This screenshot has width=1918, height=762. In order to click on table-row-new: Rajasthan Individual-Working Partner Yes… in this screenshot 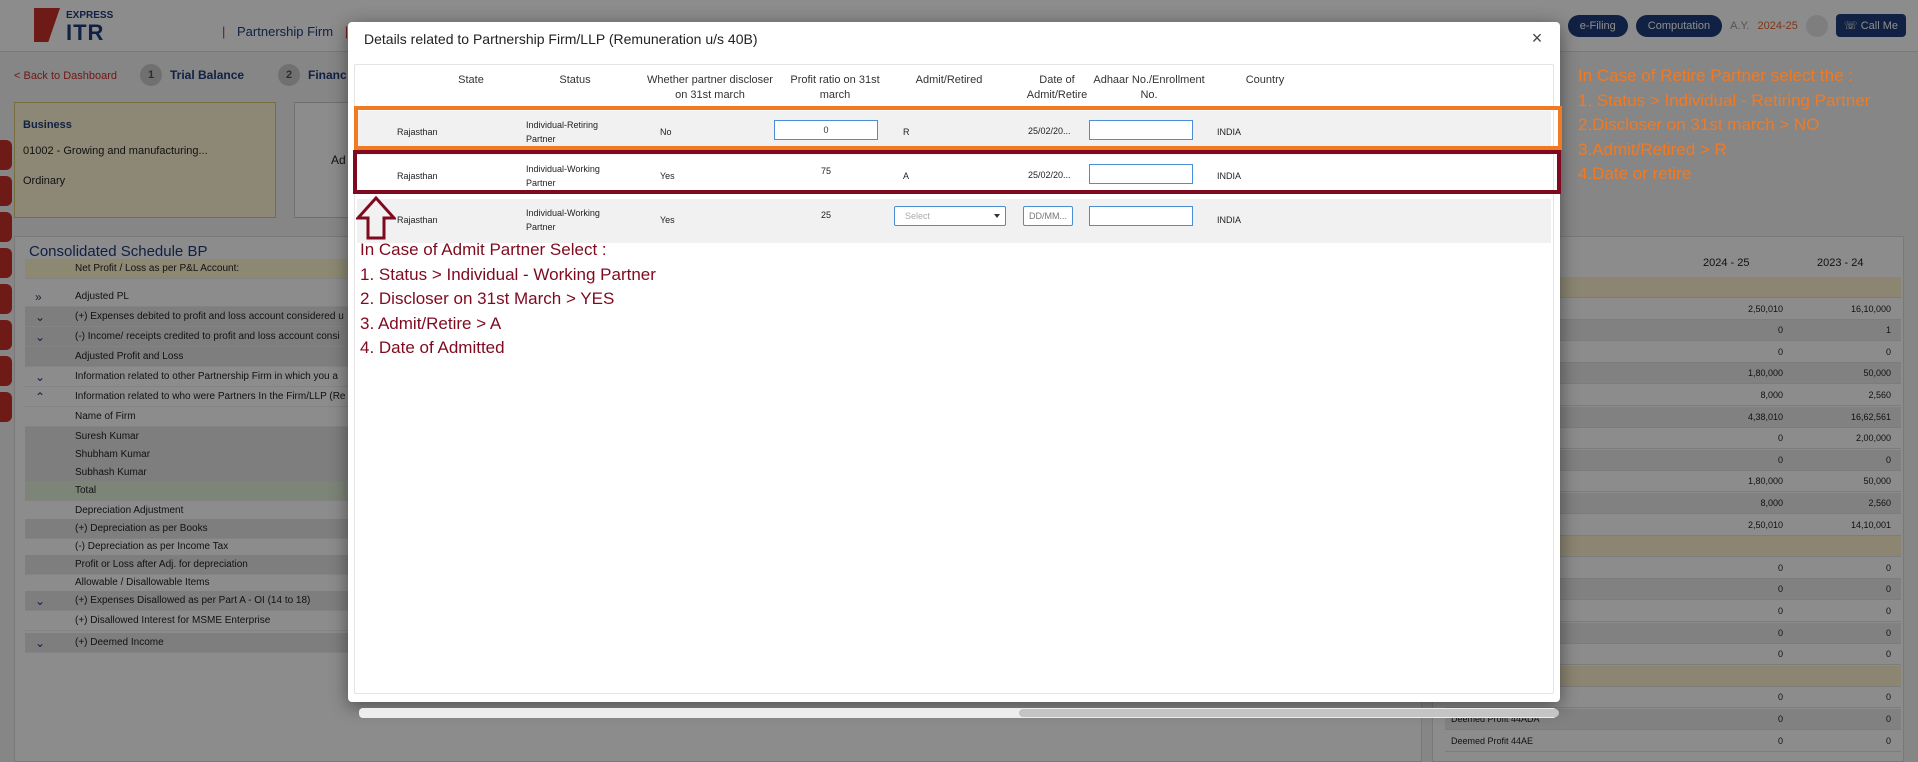, I will do `click(954, 221)`.